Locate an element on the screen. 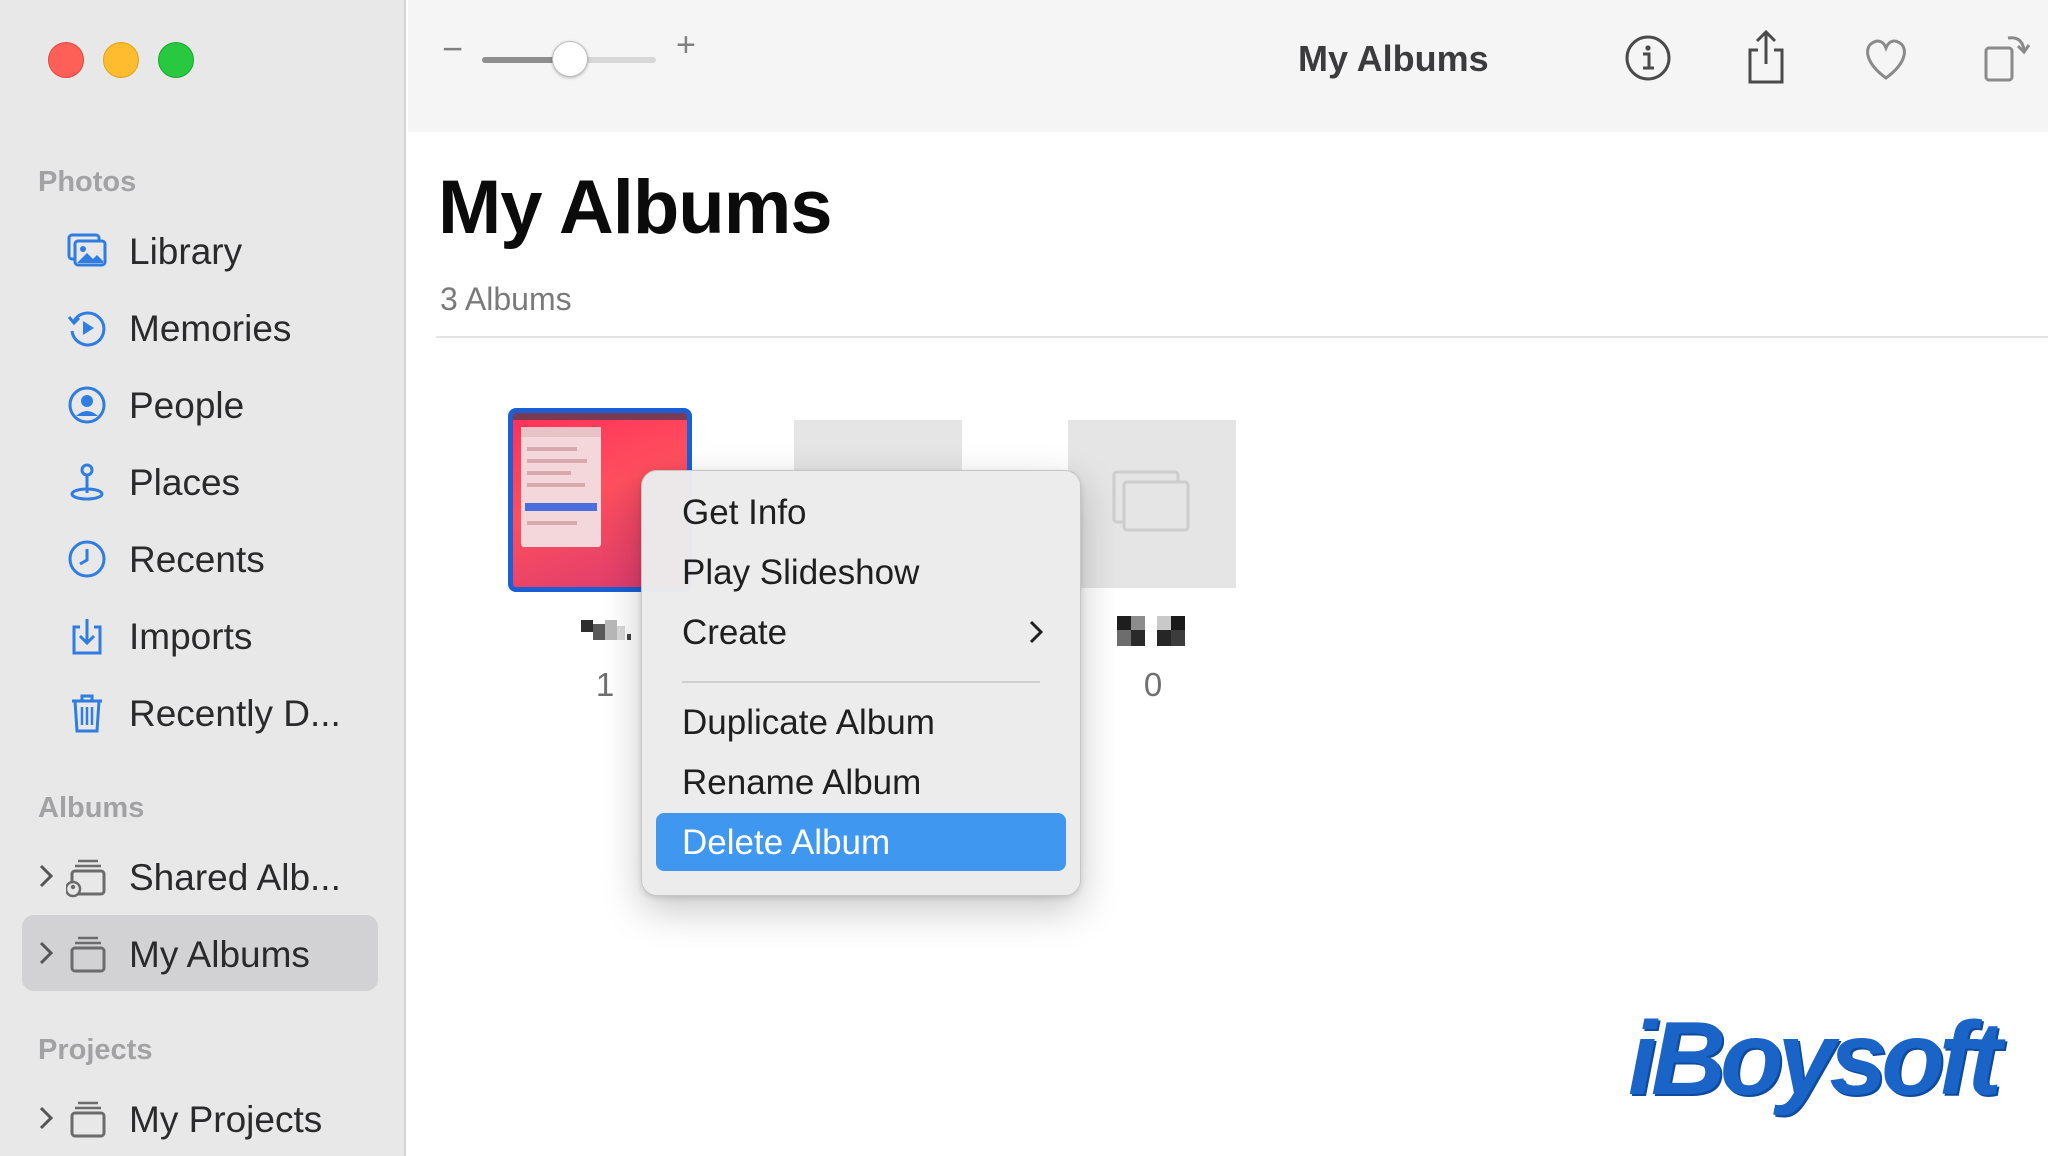  menu-item-create: Create is located at coordinates (861, 632).